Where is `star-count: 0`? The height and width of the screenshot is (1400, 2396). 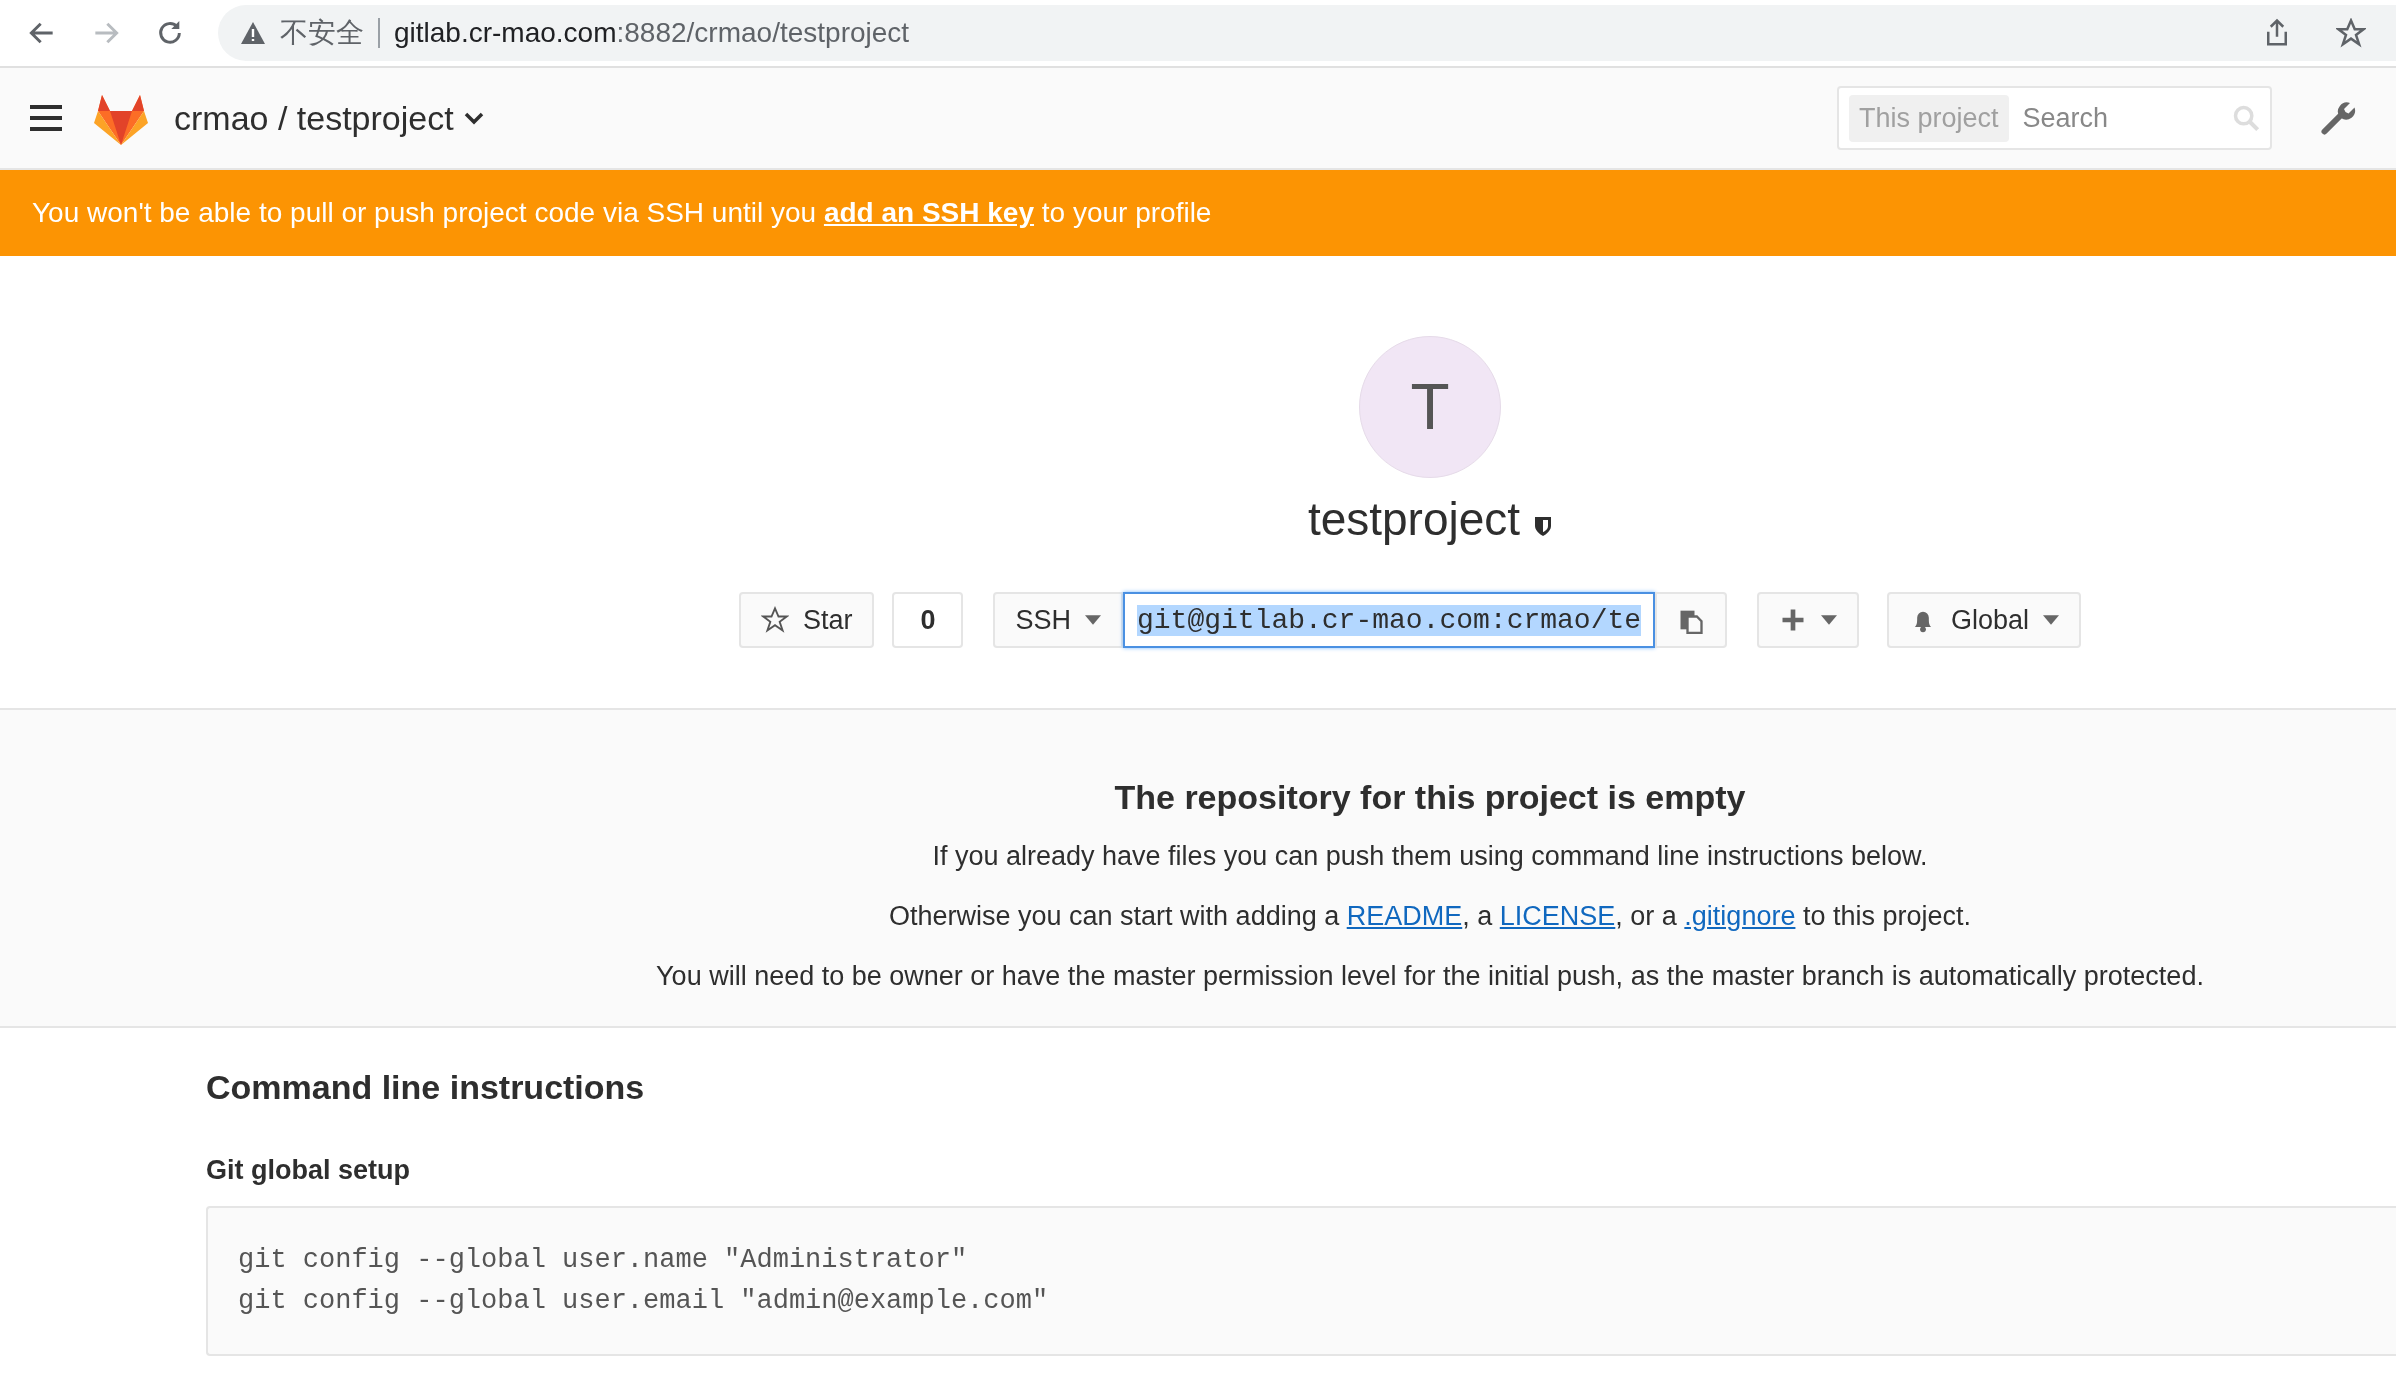 star-count: 0 is located at coordinates (928, 620).